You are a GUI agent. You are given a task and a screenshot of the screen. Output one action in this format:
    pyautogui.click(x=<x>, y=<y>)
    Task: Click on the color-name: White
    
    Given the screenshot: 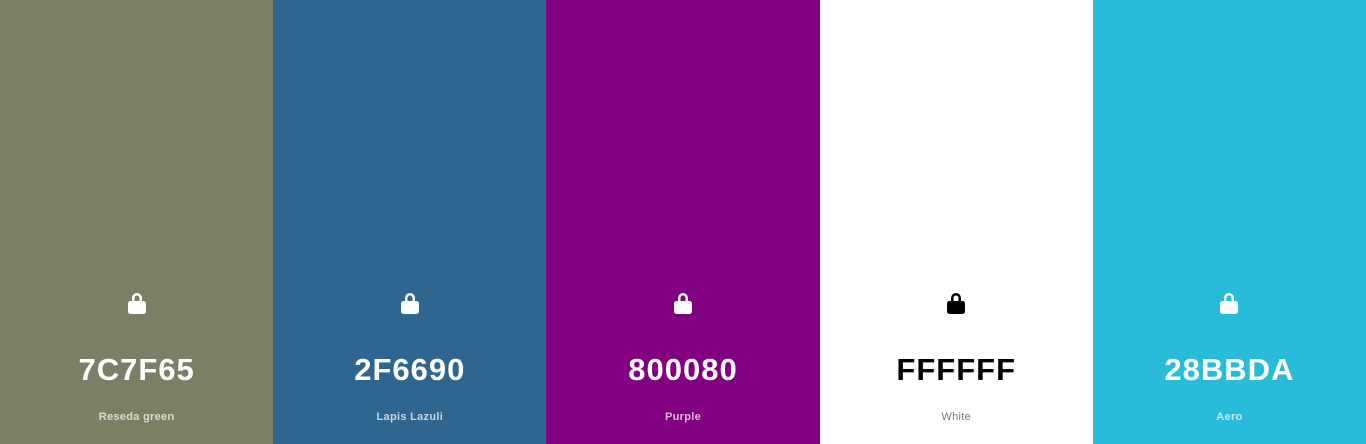 What is the action you would take?
    pyautogui.click(x=956, y=417)
    